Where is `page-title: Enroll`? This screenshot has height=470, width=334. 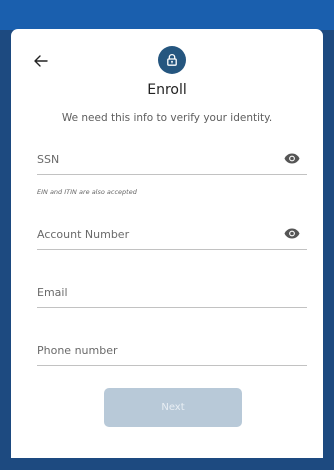 page-title: Enroll is located at coordinates (167, 90).